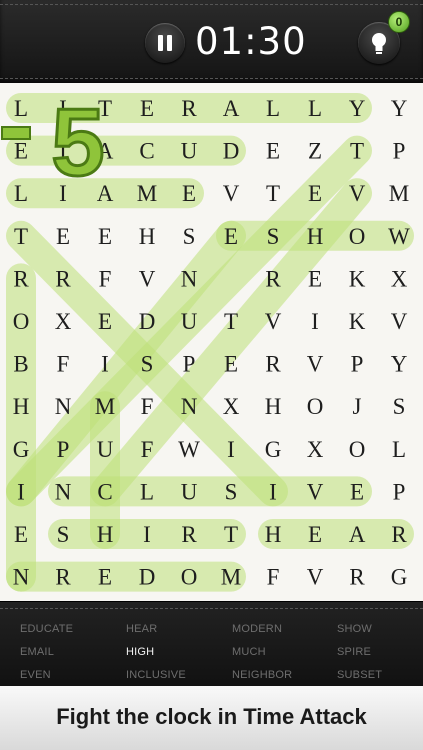 The width and height of the screenshot is (423, 750). Describe the element at coordinates (357, 534) in the screenshot. I see `grid-letter: A` at that location.